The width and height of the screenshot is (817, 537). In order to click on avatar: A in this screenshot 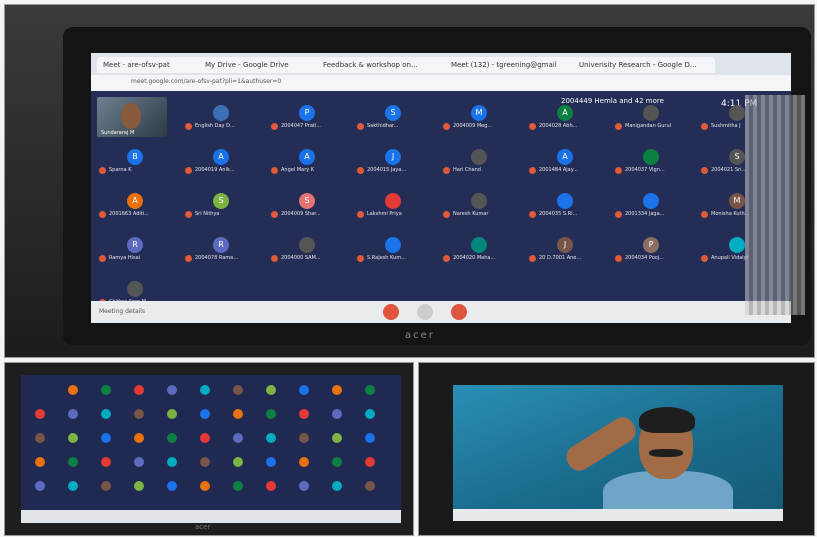, I will do `click(221, 157)`.